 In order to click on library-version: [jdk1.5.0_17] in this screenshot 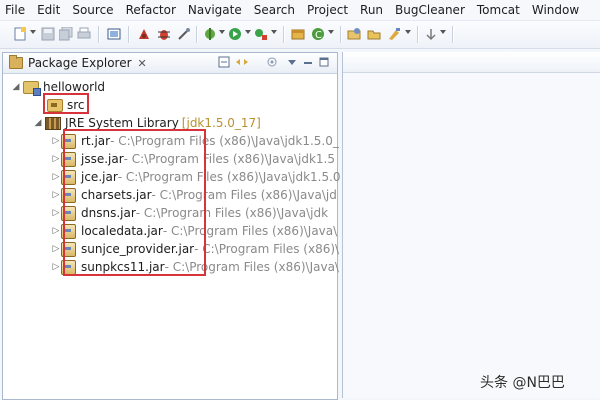, I will do `click(221, 123)`.